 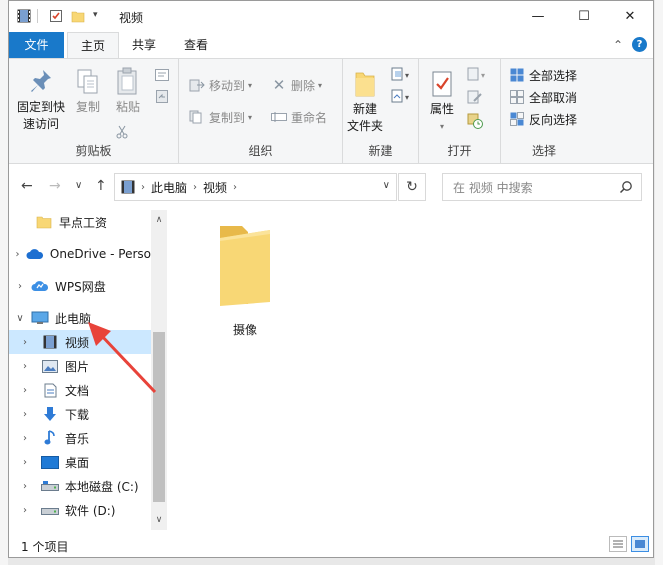 What do you see at coordinates (50, 414) in the screenshot?
I see `download-icon` at bounding box center [50, 414].